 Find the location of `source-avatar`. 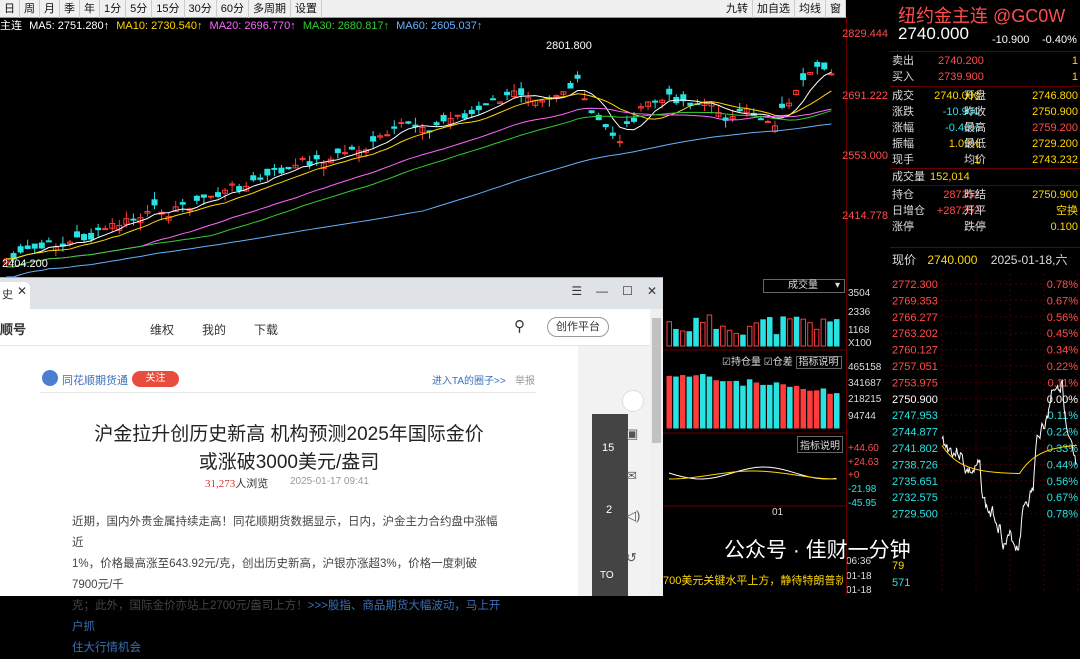

source-avatar is located at coordinates (50, 378).